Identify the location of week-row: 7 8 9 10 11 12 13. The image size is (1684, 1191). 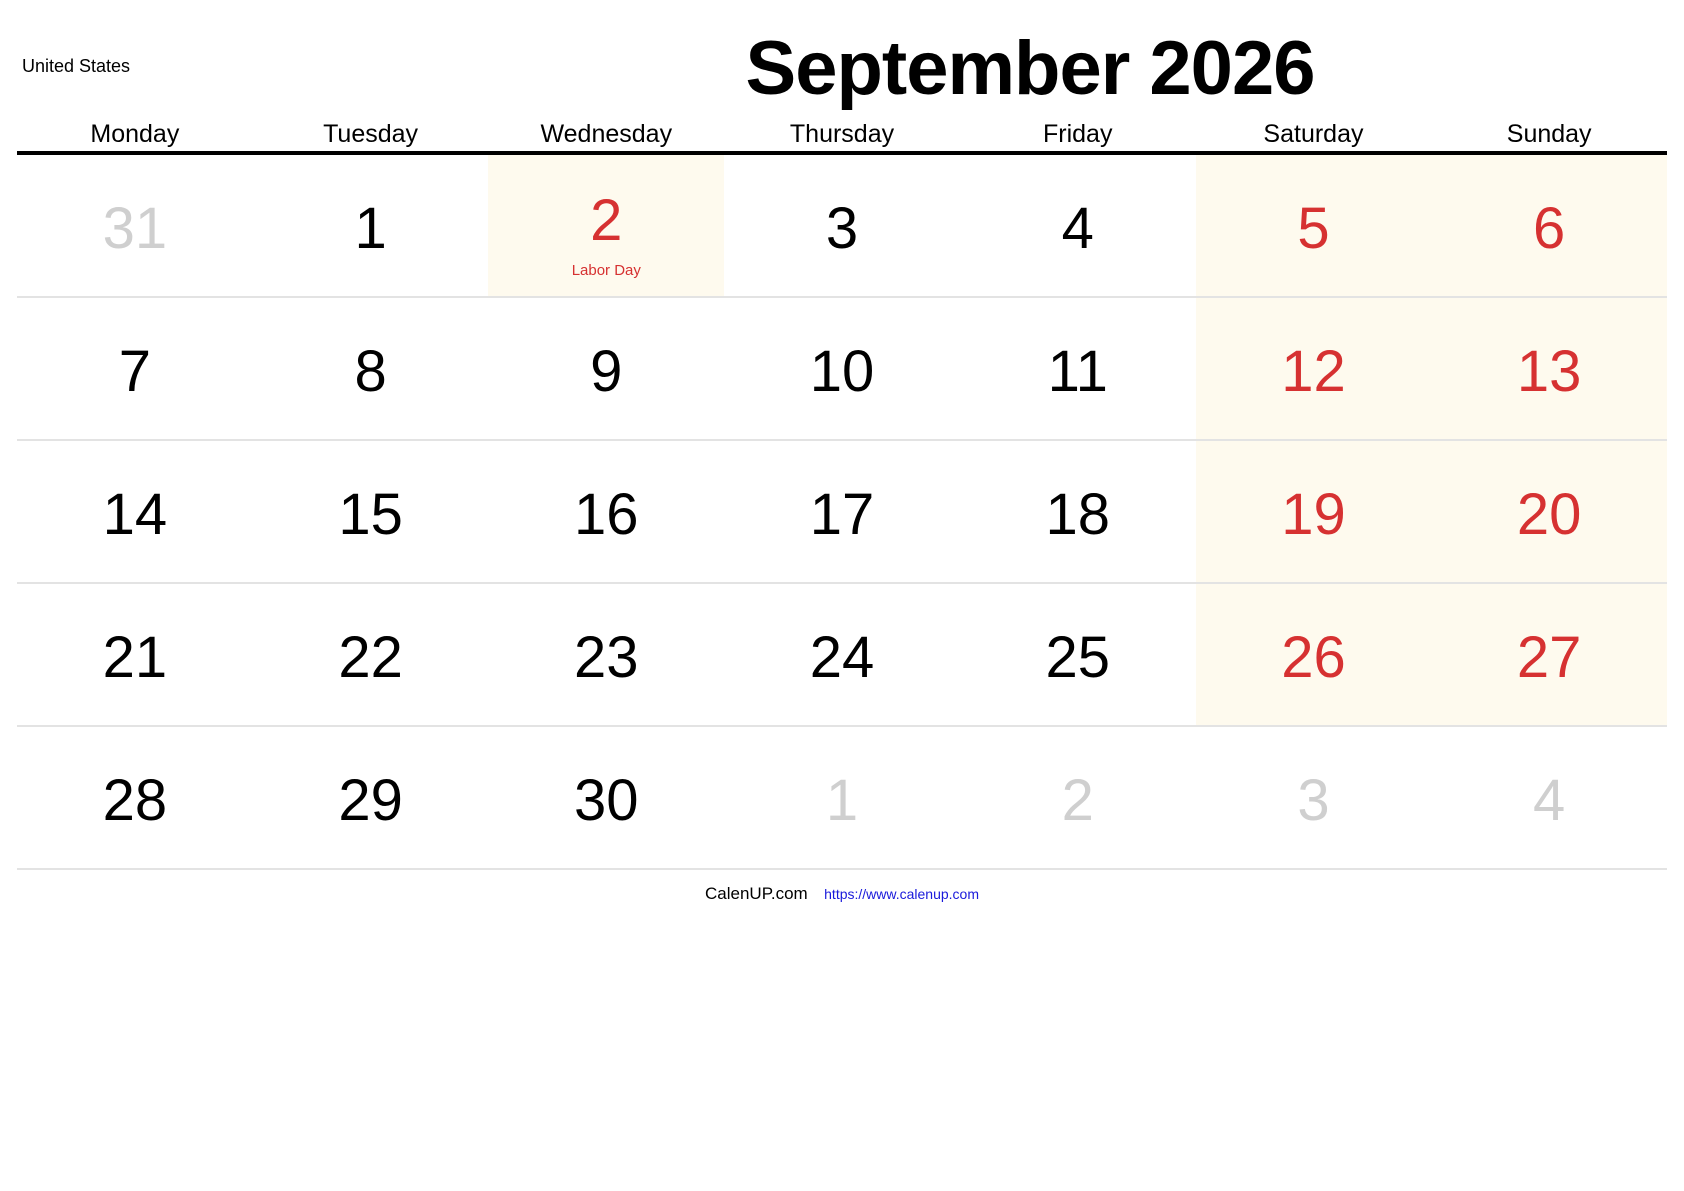
(842, 369).